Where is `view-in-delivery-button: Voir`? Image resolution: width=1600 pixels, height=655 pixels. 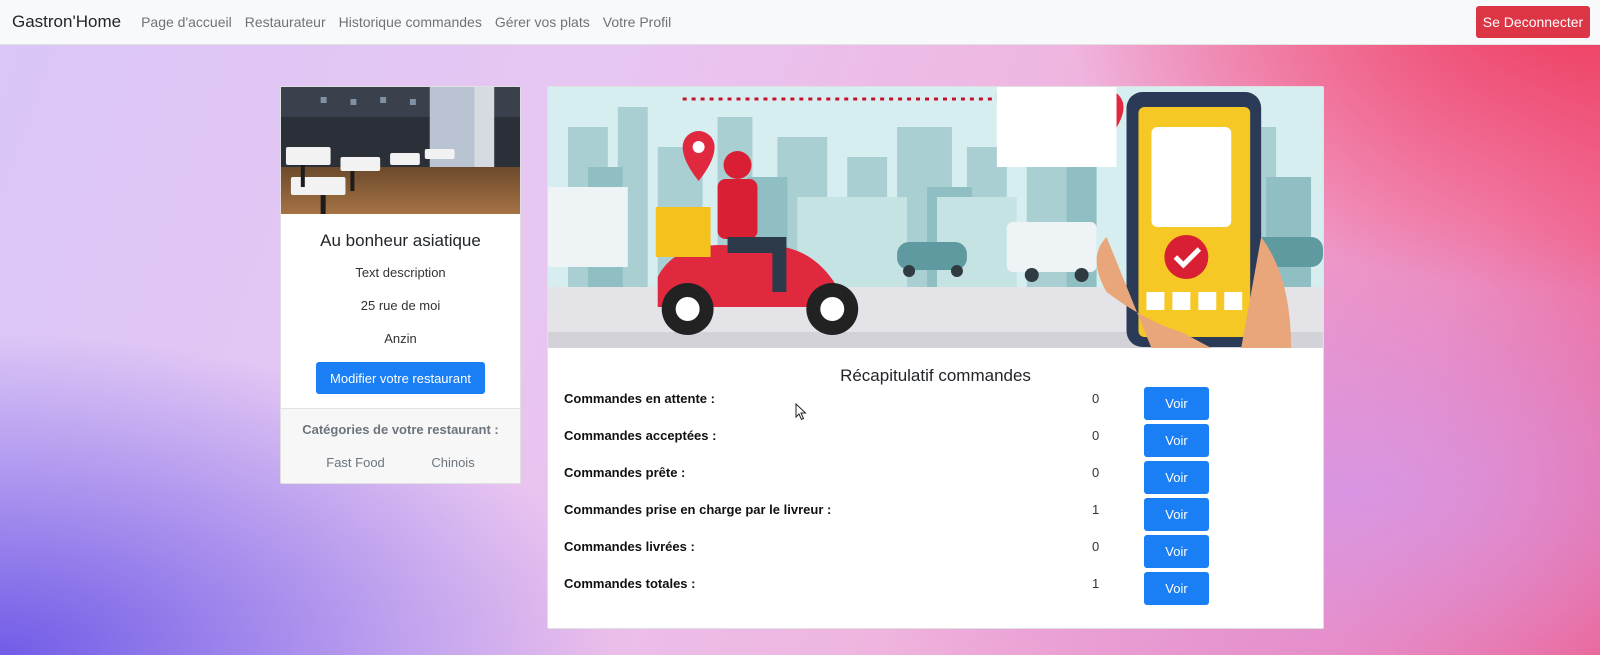 view-in-delivery-button: Voir is located at coordinates (1176, 514).